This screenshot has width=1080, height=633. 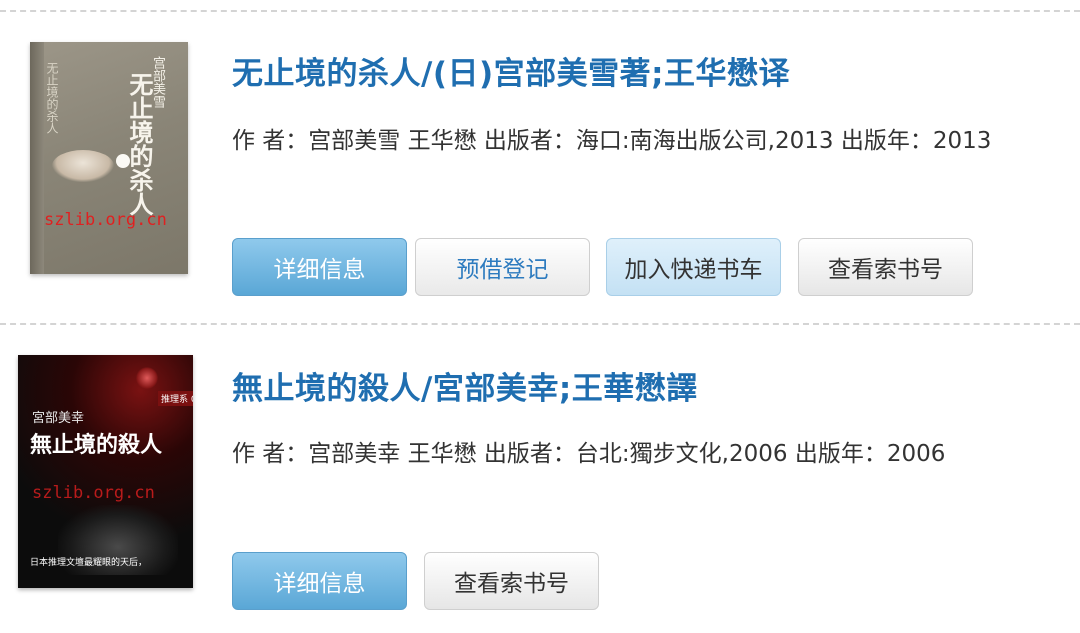 I want to click on book-cover: 宫部美雪 无止境的杀人 无止境的杀人 szlib.org.cn, so click(x=109, y=158).